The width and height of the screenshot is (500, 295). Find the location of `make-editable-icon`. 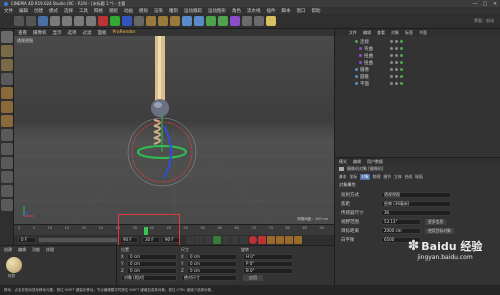

make-editable-icon is located at coordinates (6, 37).